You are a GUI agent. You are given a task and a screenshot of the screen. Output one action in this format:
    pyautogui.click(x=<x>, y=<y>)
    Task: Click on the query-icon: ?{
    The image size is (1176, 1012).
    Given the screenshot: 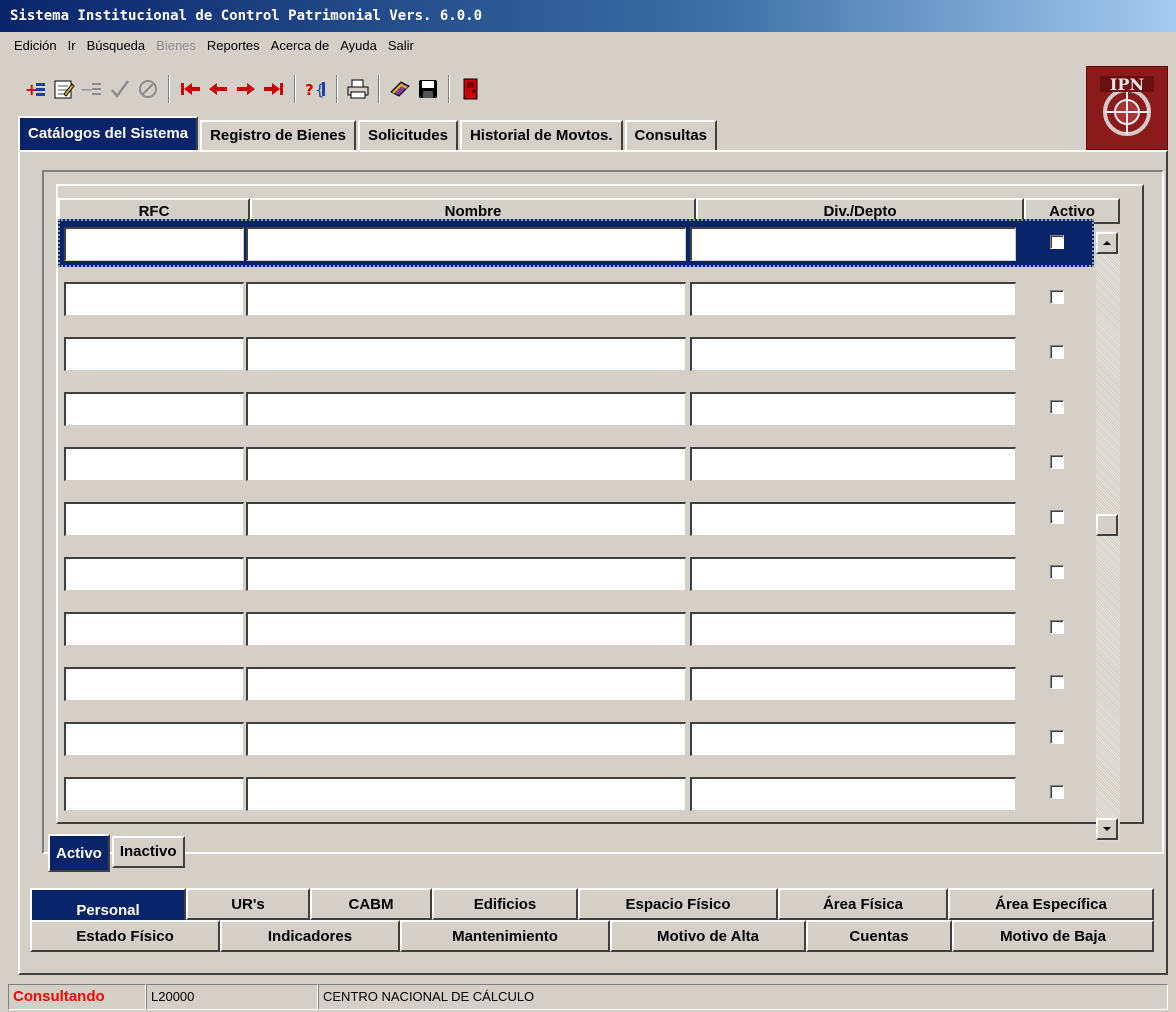 What is the action you would take?
    pyautogui.click(x=316, y=89)
    